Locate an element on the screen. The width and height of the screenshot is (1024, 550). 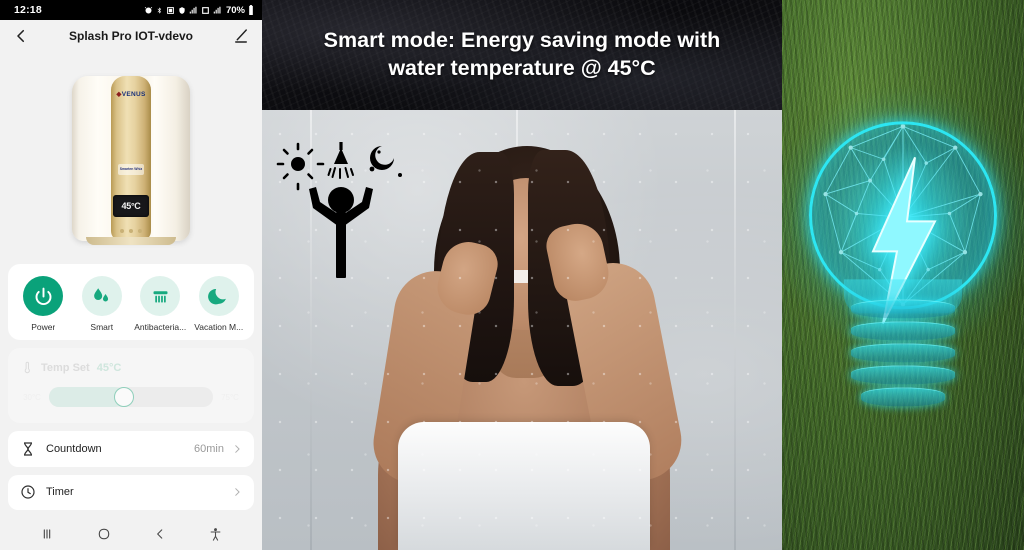
temp-set-value: 45°C is located at coordinates (109, 367).